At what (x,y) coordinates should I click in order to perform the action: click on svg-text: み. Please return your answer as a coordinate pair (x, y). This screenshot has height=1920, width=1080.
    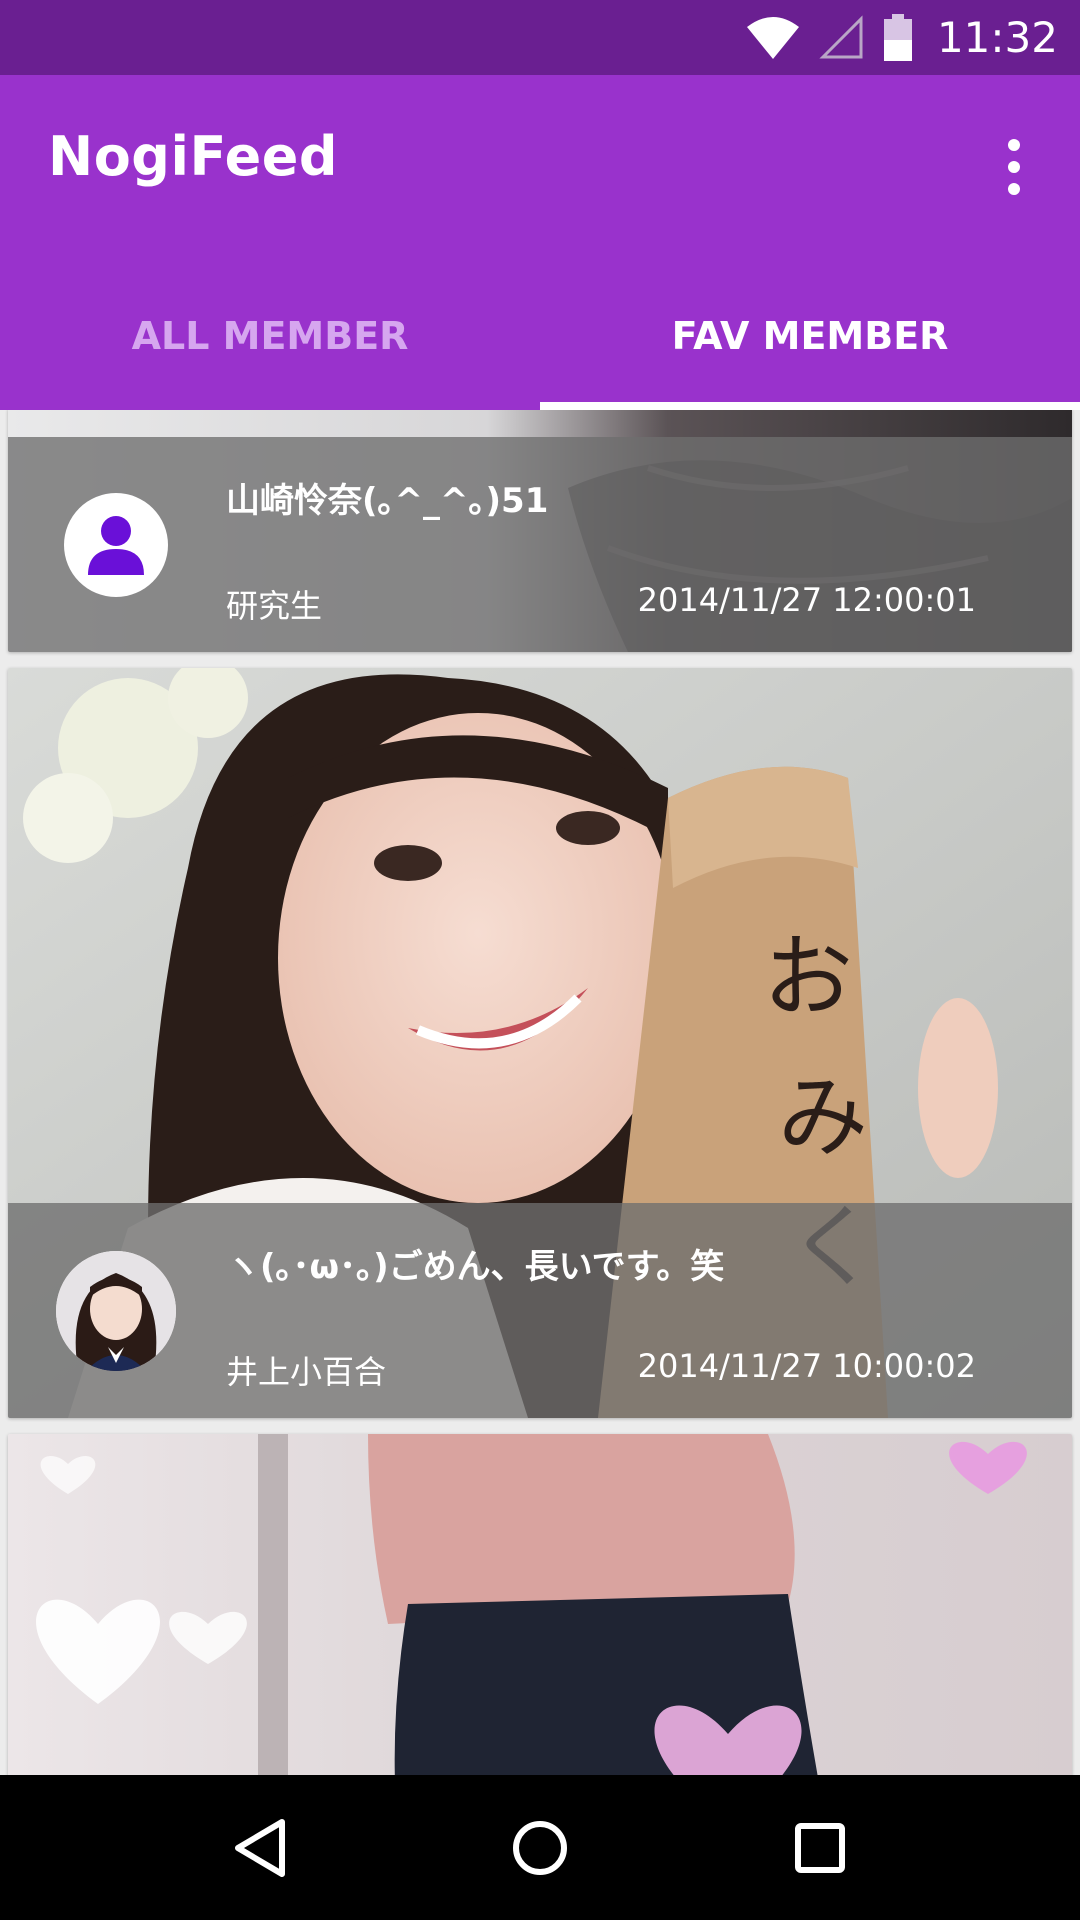
    Looking at the image, I should click on (823, 1117).